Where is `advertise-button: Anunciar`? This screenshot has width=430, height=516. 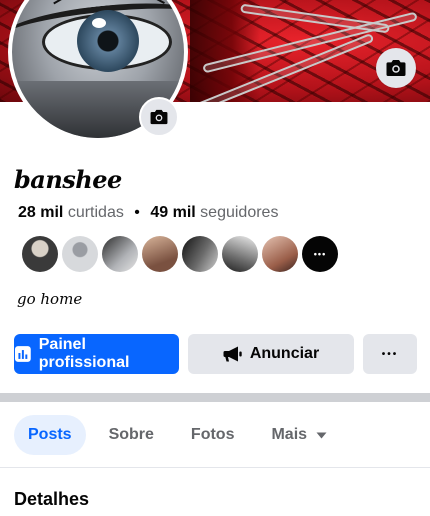
advertise-button: Anunciar is located at coordinates (271, 354).